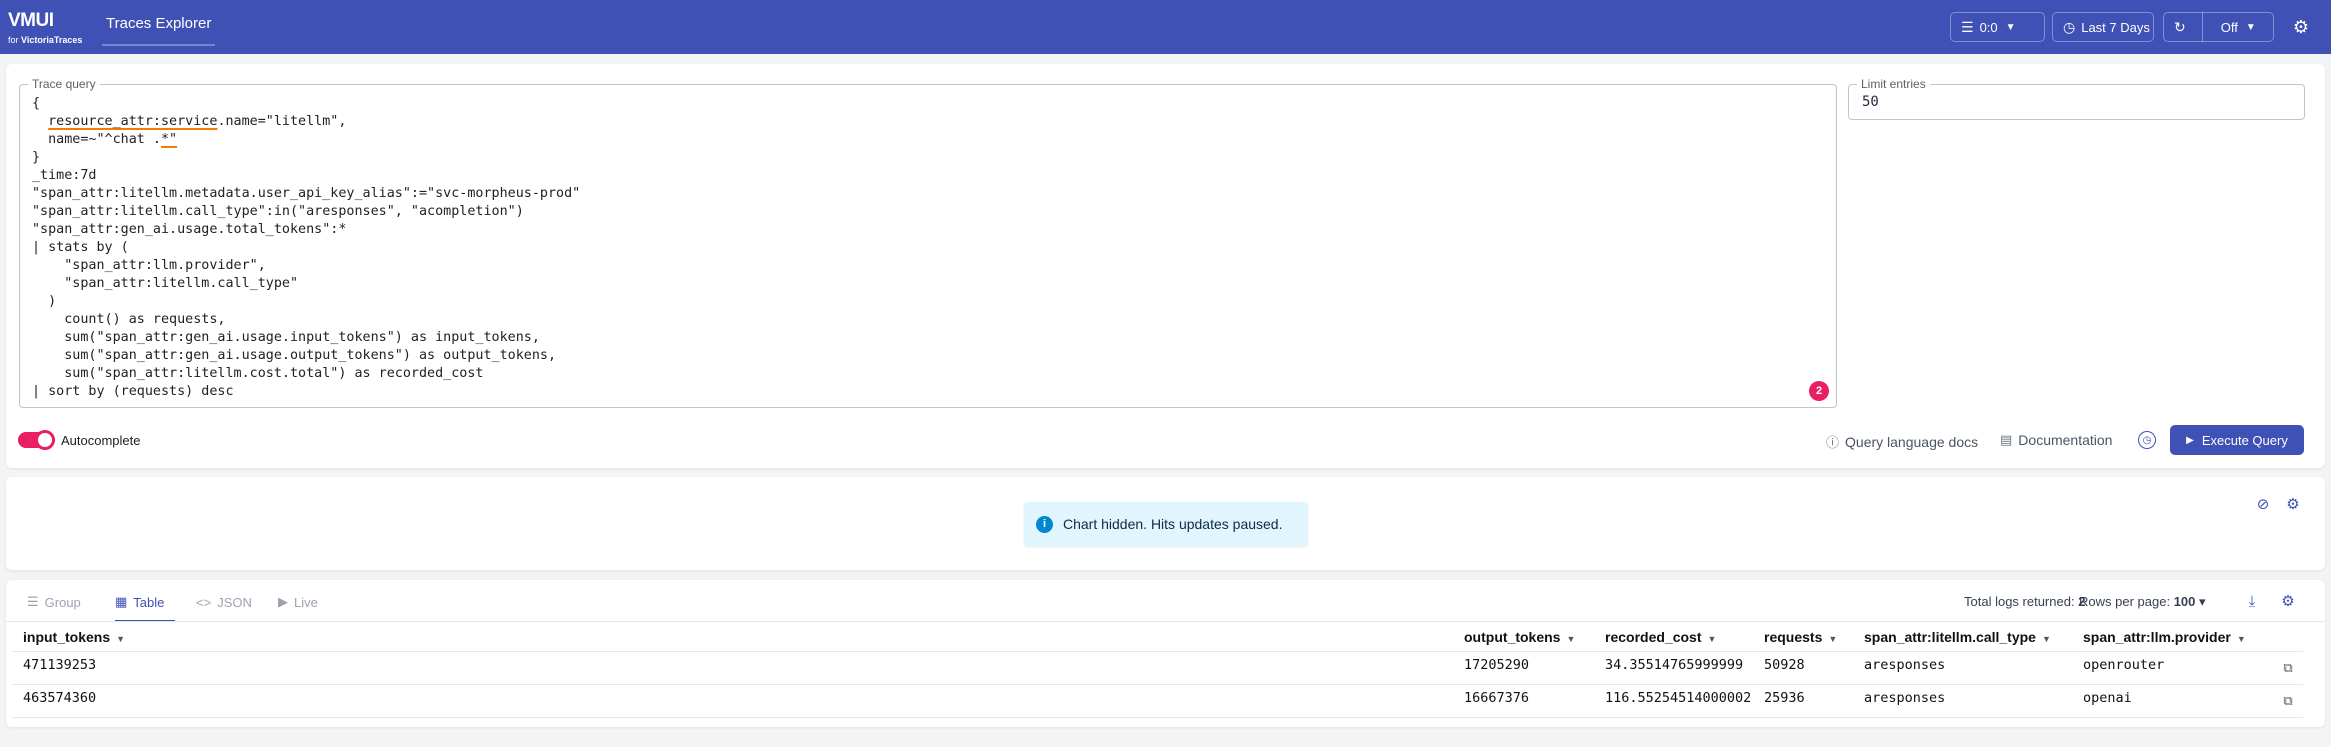 The image size is (2331, 747). I want to click on chart-settings-gear-icon: ⚙, so click(2293, 504).